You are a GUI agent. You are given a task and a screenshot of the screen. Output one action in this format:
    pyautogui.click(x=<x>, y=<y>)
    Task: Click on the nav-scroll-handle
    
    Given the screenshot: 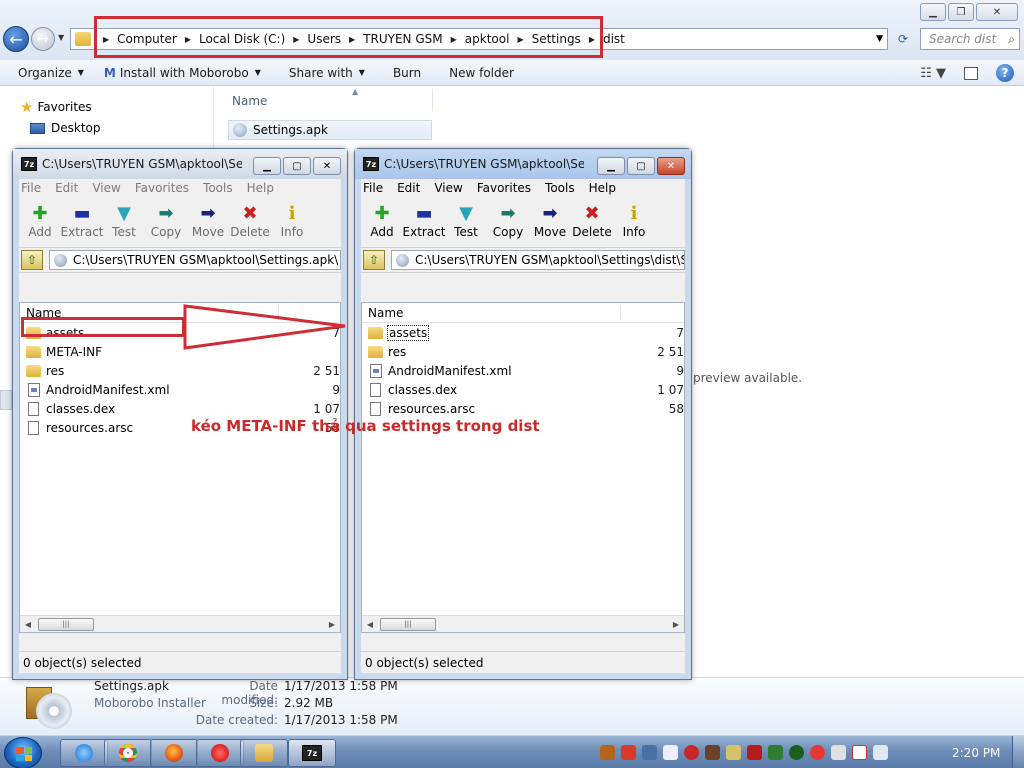 What is the action you would take?
    pyautogui.click(x=6, y=400)
    